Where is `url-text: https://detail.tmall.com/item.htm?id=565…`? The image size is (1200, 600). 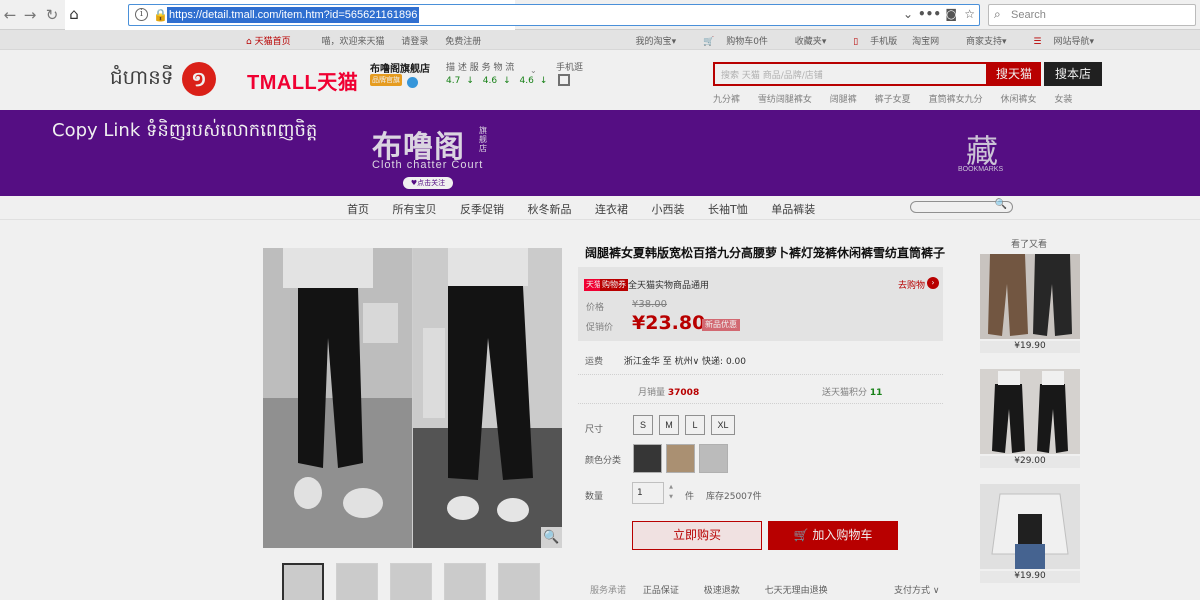 url-text: https://detail.tmall.com/item.htm?id=565… is located at coordinates (293, 15).